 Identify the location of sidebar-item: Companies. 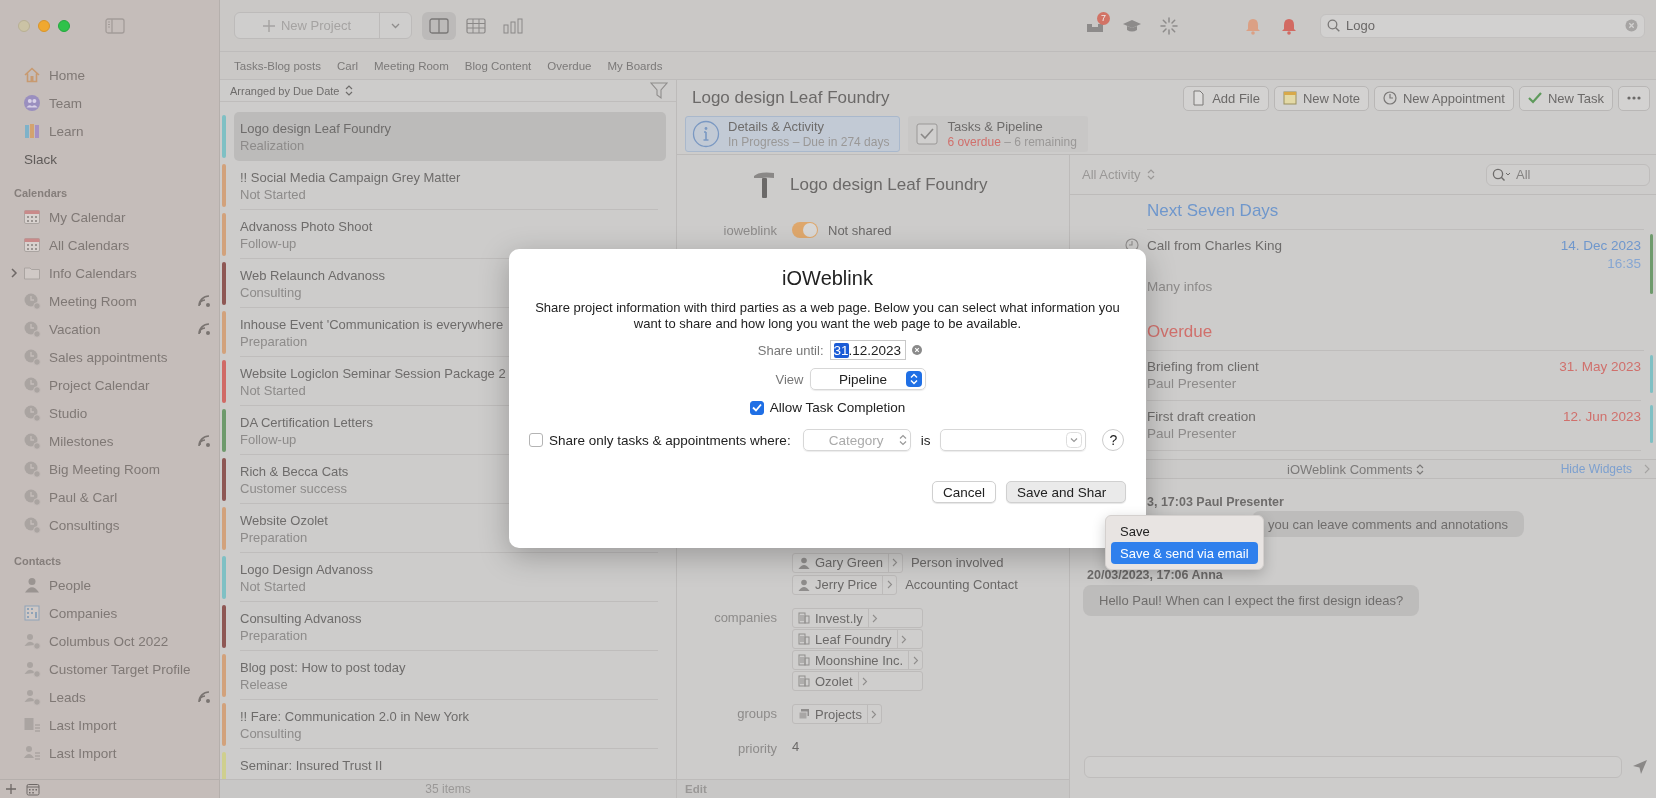
(109, 613).